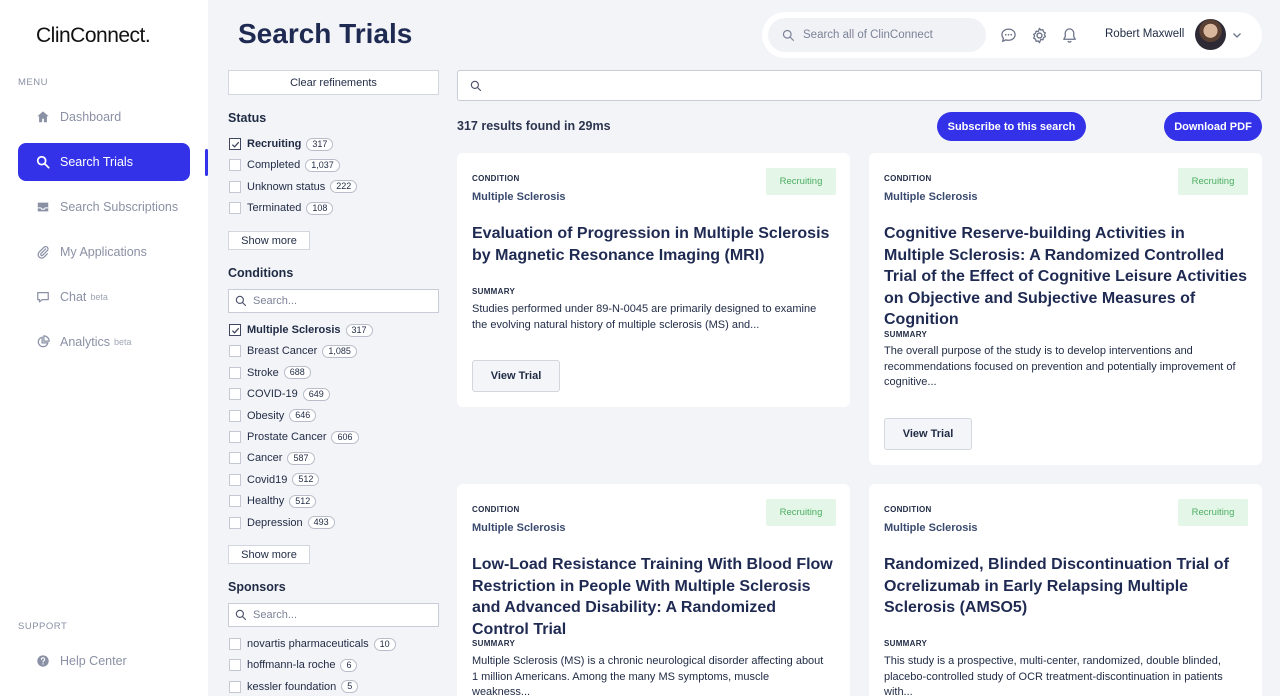  What do you see at coordinates (93, 661) in the screenshot?
I see `sidebar-item-label: Help Center` at bounding box center [93, 661].